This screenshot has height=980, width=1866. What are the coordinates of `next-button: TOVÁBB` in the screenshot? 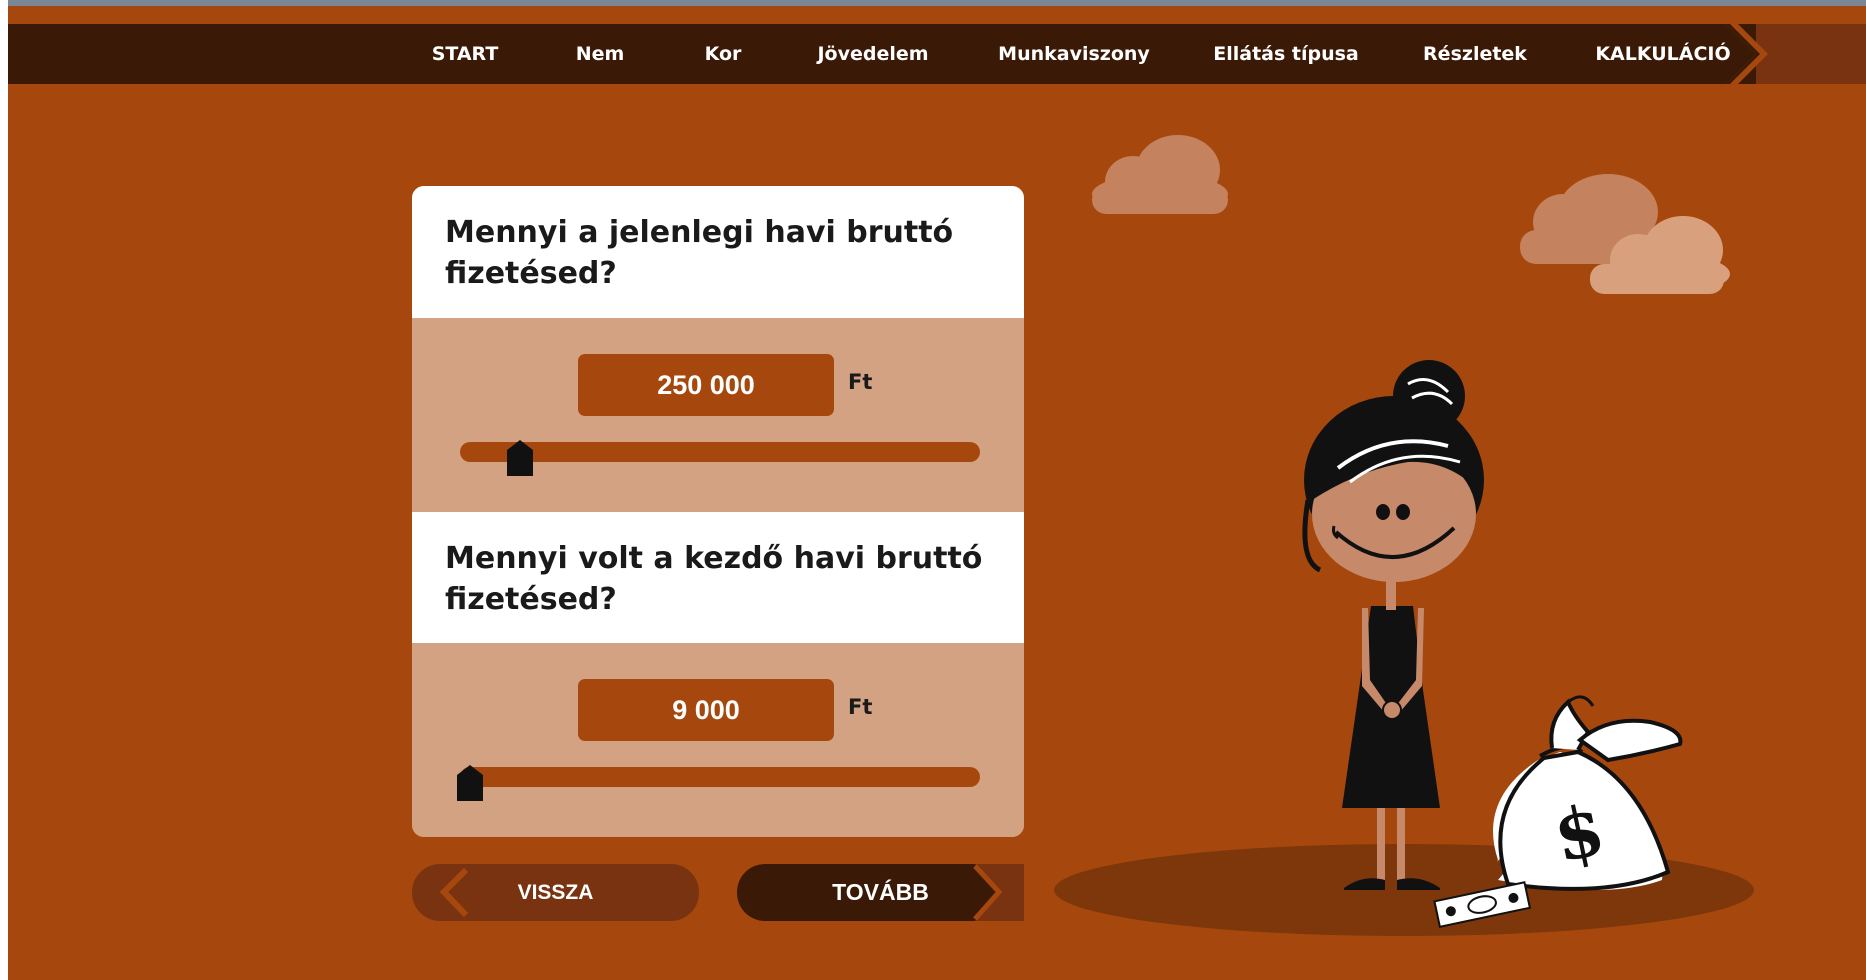 It's located at (880, 892).